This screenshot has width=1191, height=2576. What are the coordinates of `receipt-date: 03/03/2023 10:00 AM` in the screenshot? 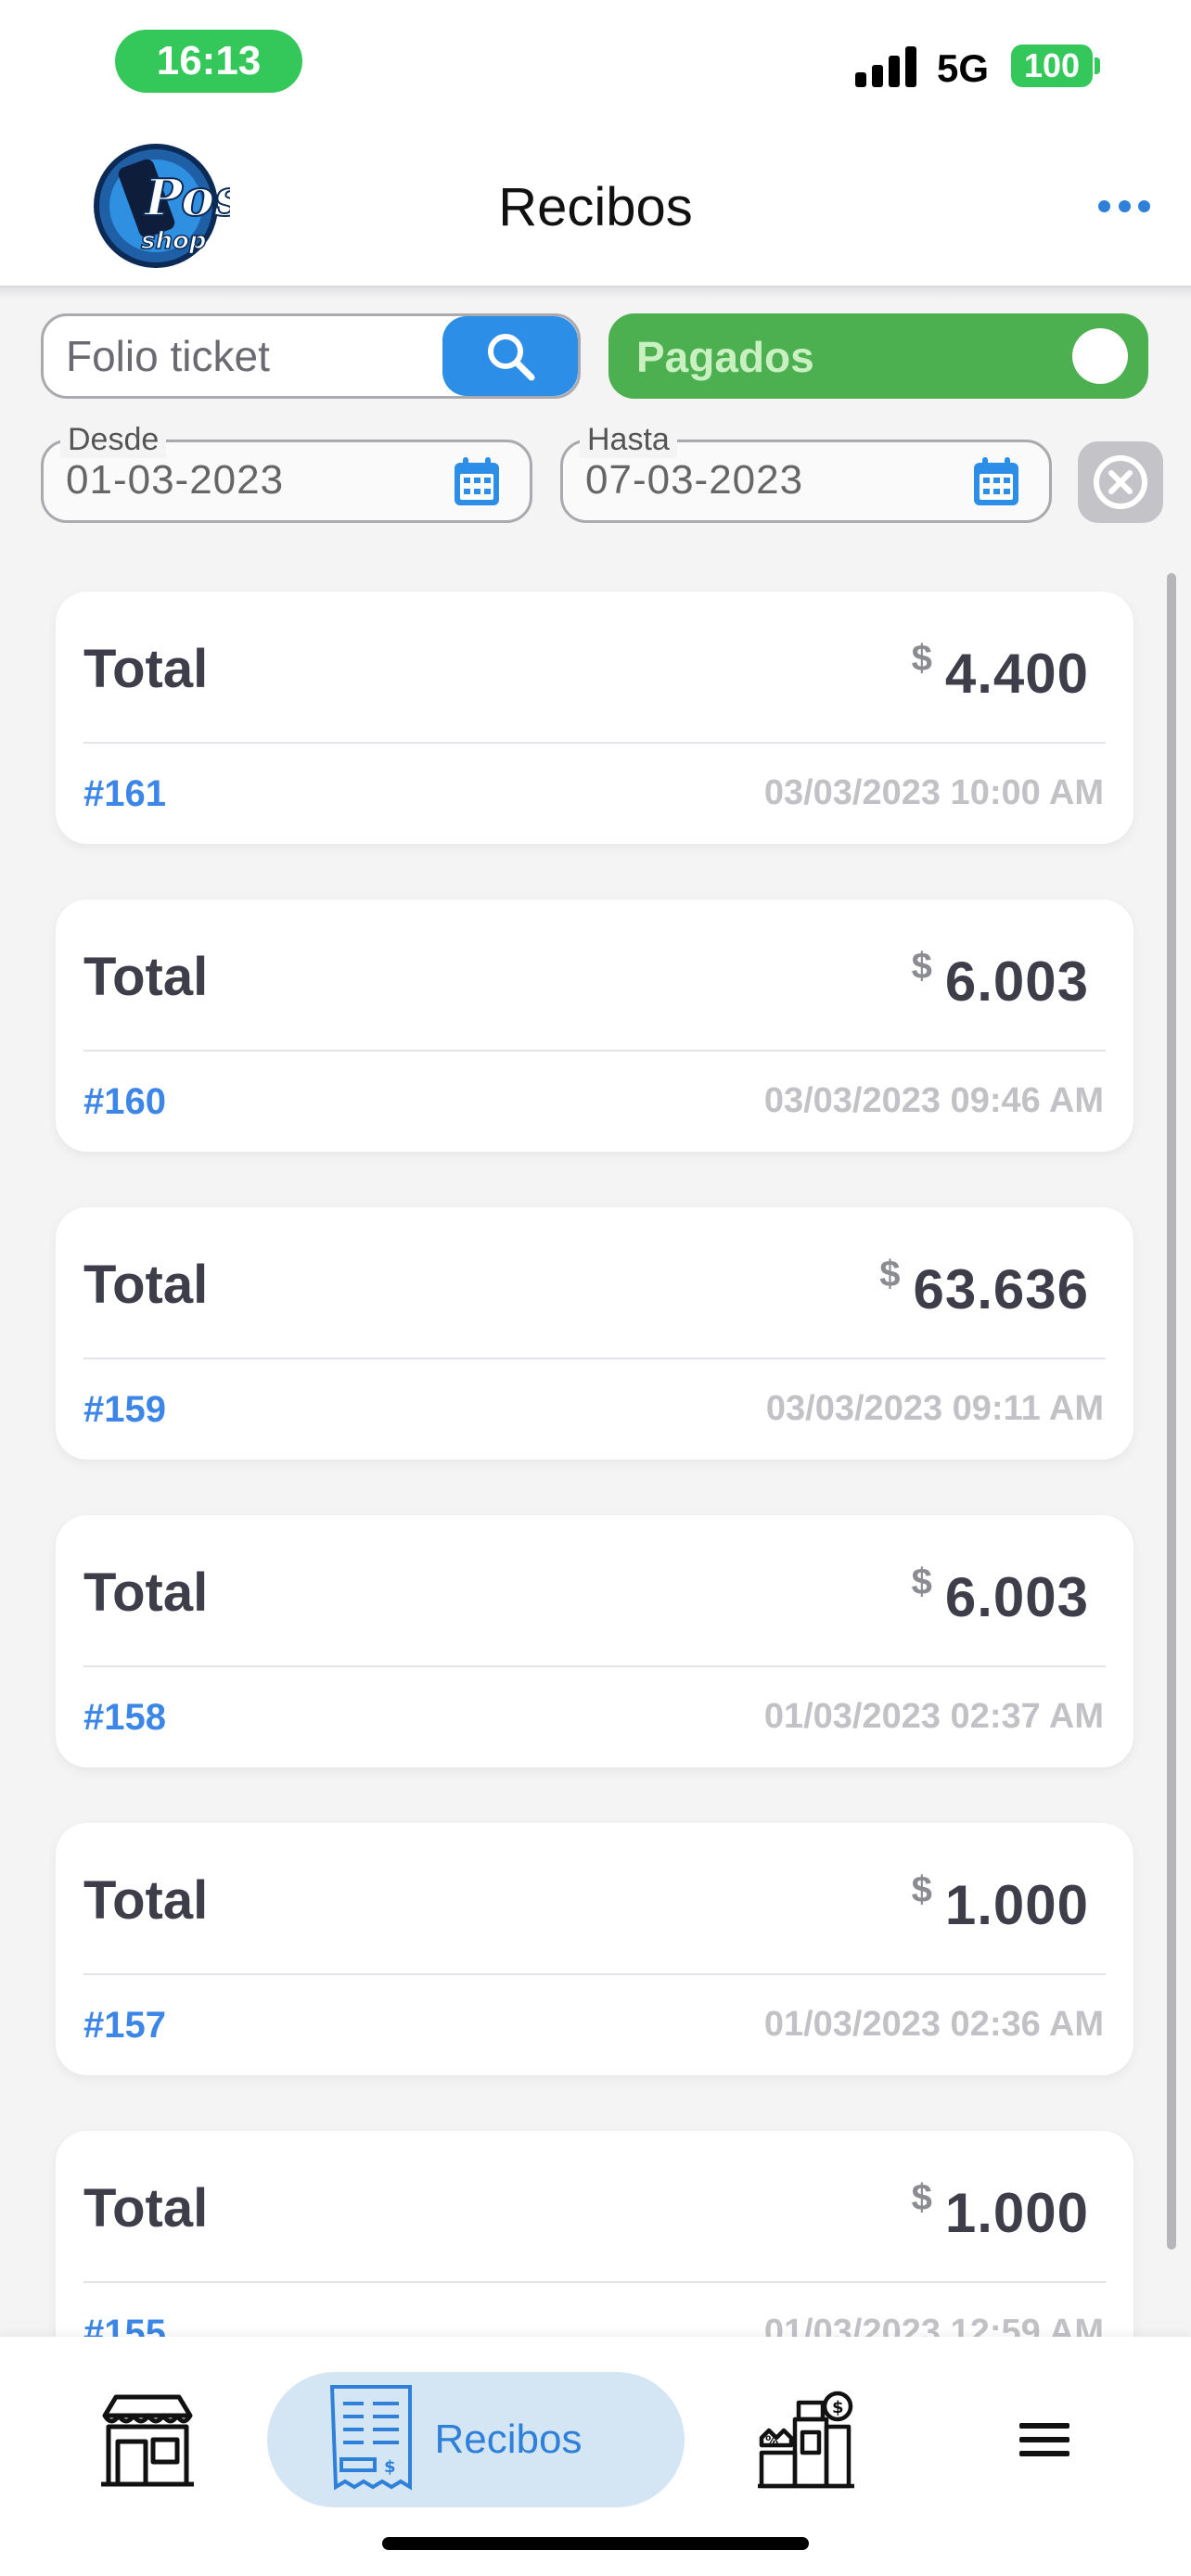 It's located at (933, 793).